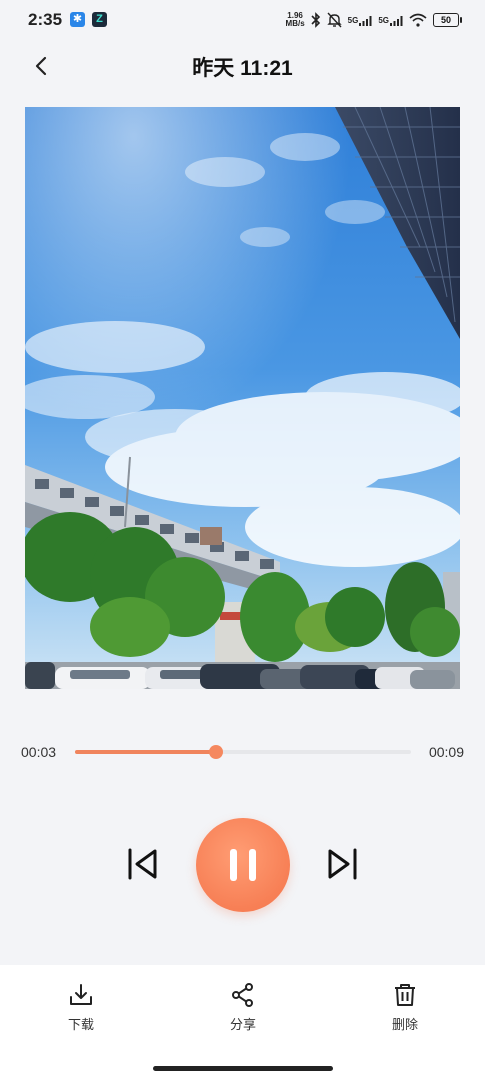 Image resolution: width=485 pixels, height=1080 pixels. What do you see at coordinates (295, 19) in the screenshot?
I see `net-speed: 1.96 MB/s` at bounding box center [295, 19].